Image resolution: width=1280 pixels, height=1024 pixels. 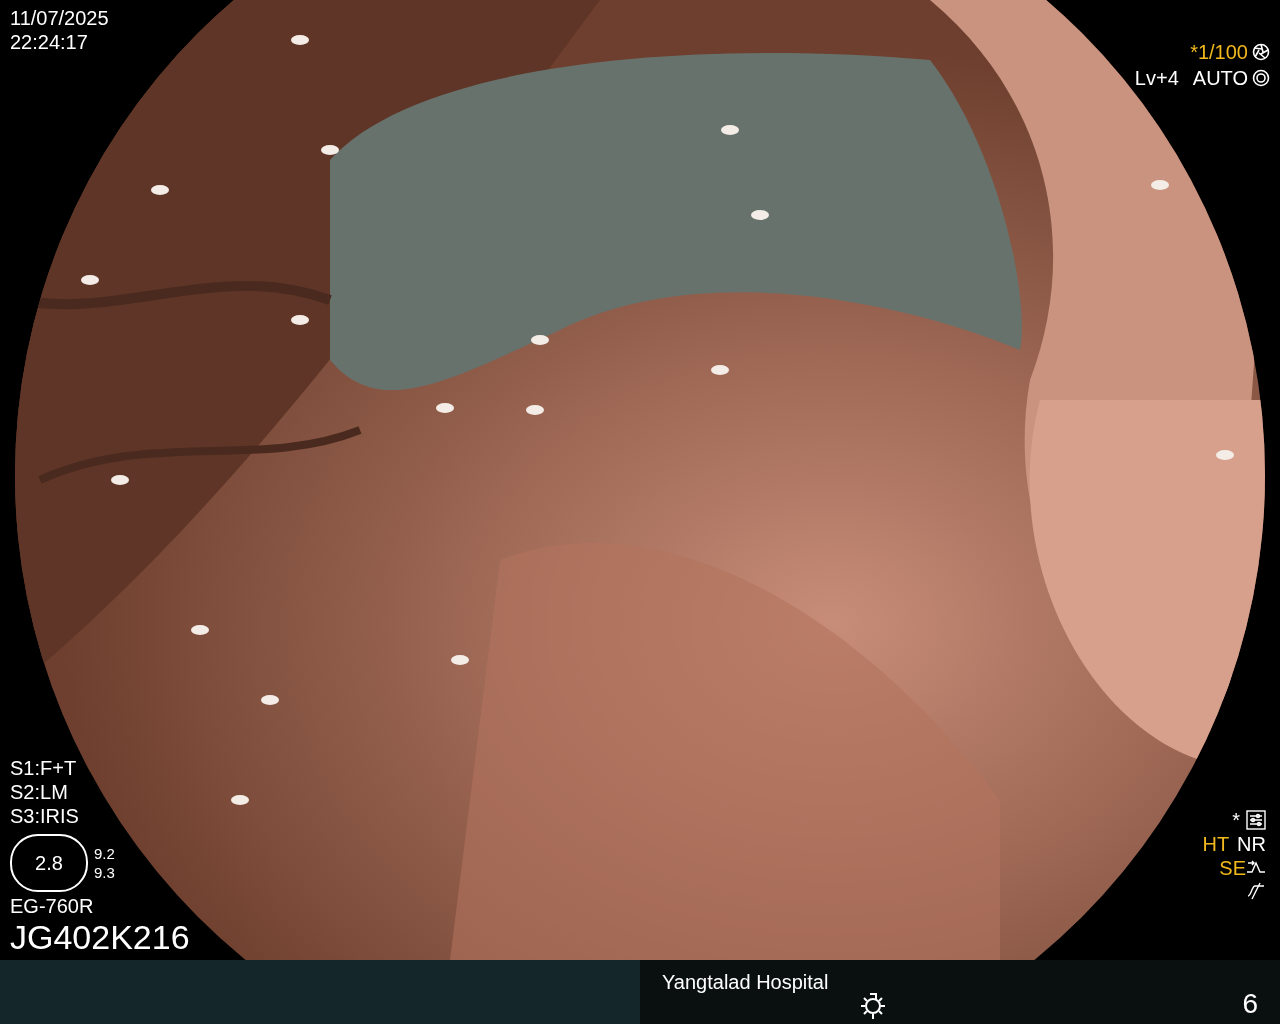 I want to click on exposure-mode: AUTO, so click(x=1220, y=78).